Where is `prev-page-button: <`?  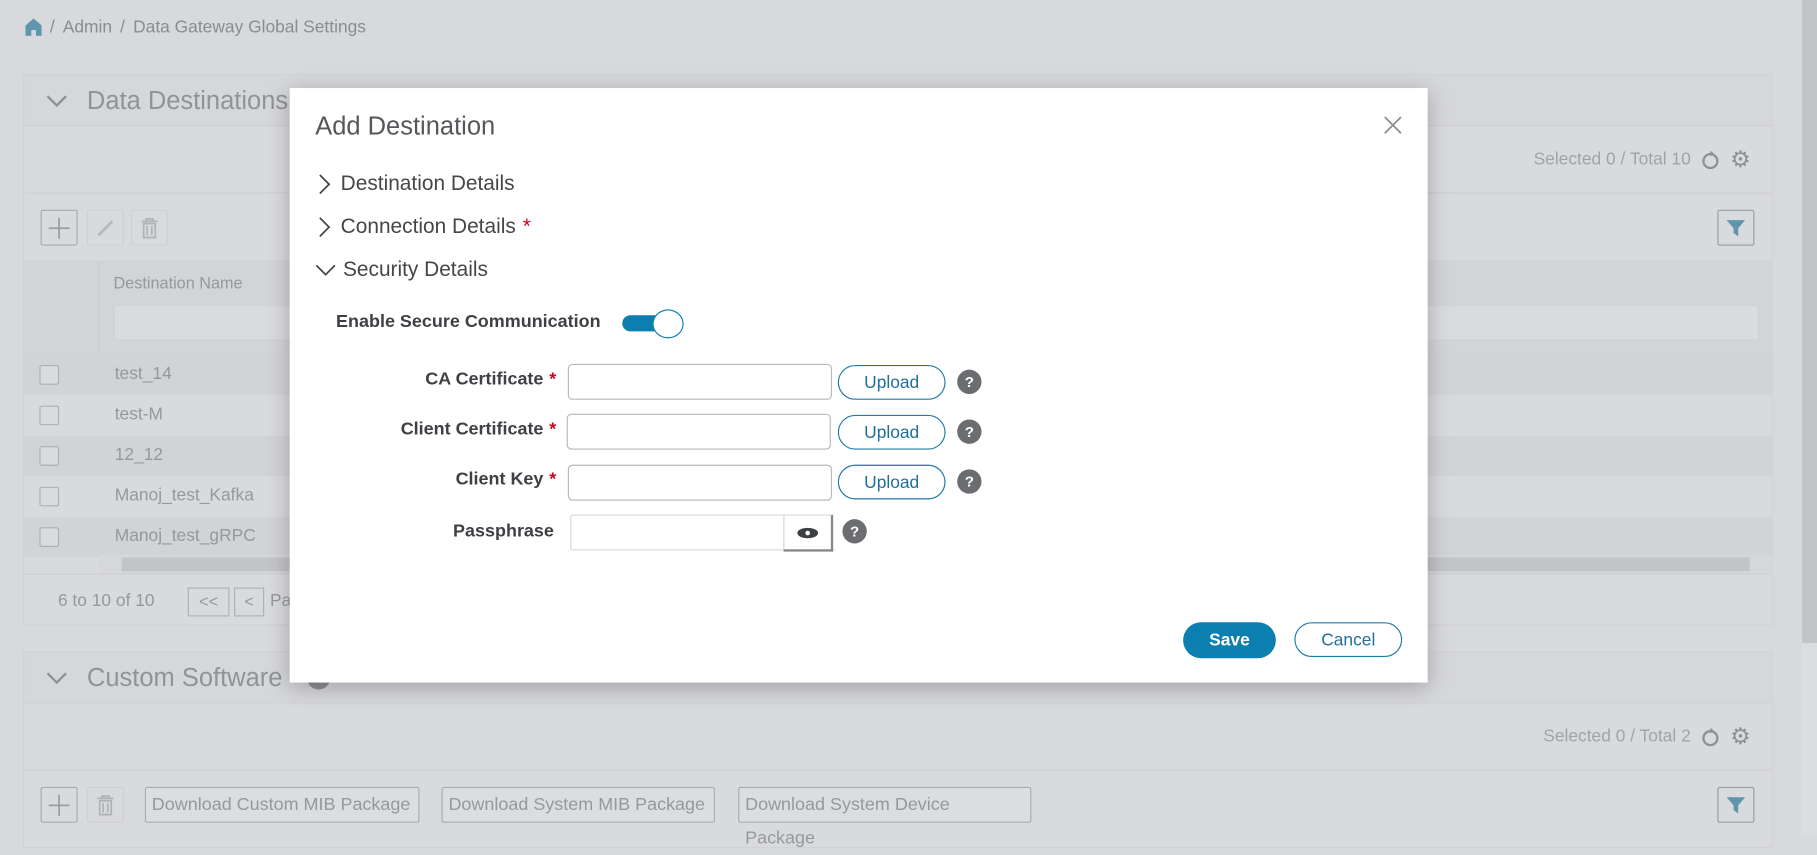
prev-page-button: < is located at coordinates (249, 602).